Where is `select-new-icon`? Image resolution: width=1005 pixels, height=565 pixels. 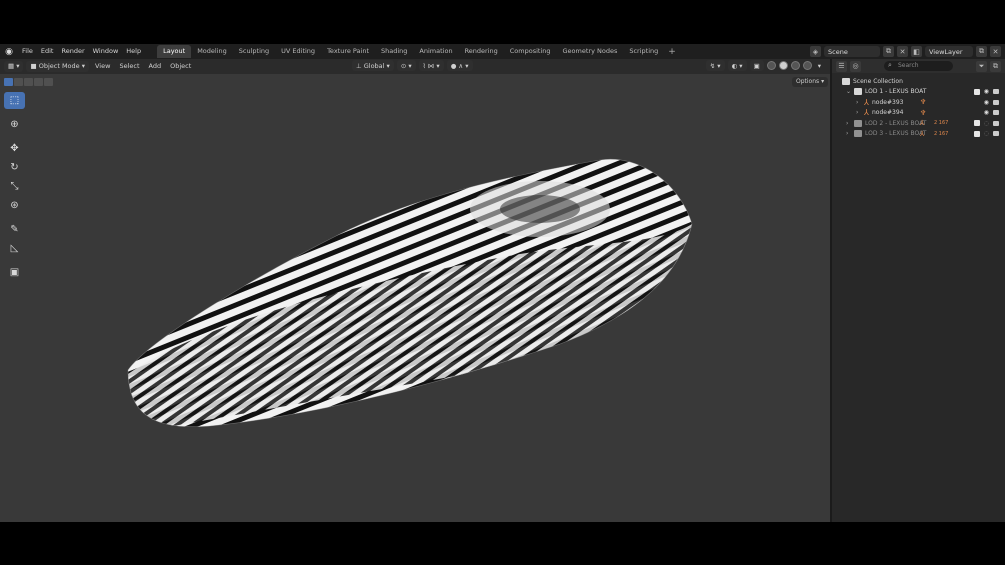 select-new-icon is located at coordinates (8, 82).